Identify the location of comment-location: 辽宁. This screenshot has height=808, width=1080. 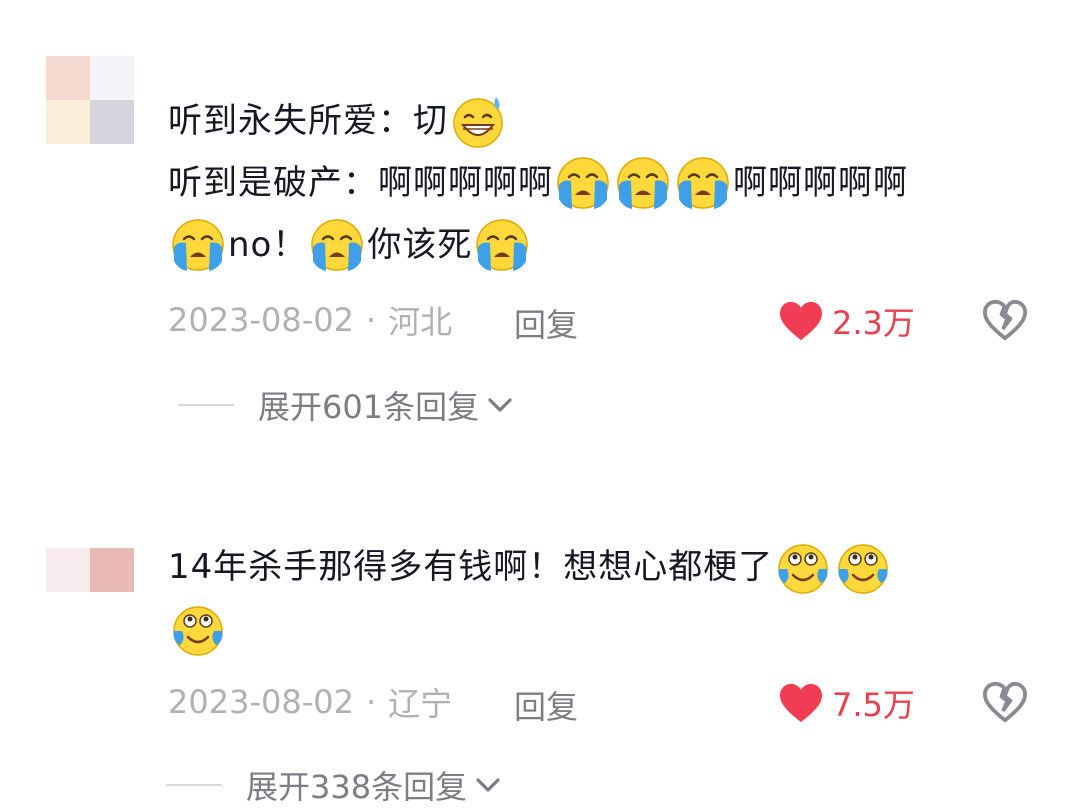
(420, 704).